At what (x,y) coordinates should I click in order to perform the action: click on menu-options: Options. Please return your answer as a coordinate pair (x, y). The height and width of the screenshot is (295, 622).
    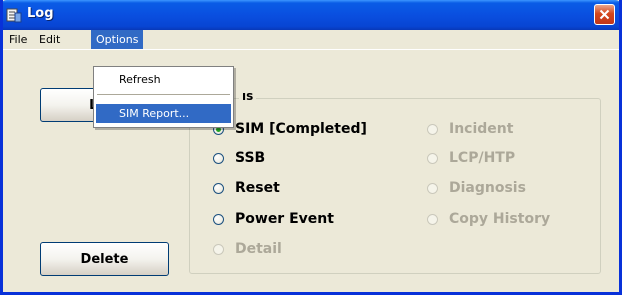
    Looking at the image, I should click on (117, 39).